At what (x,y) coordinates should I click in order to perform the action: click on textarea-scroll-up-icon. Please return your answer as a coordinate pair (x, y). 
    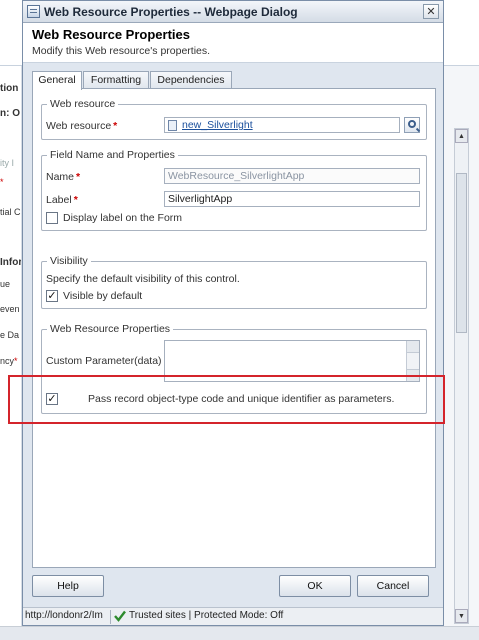
    Looking at the image, I should click on (413, 347).